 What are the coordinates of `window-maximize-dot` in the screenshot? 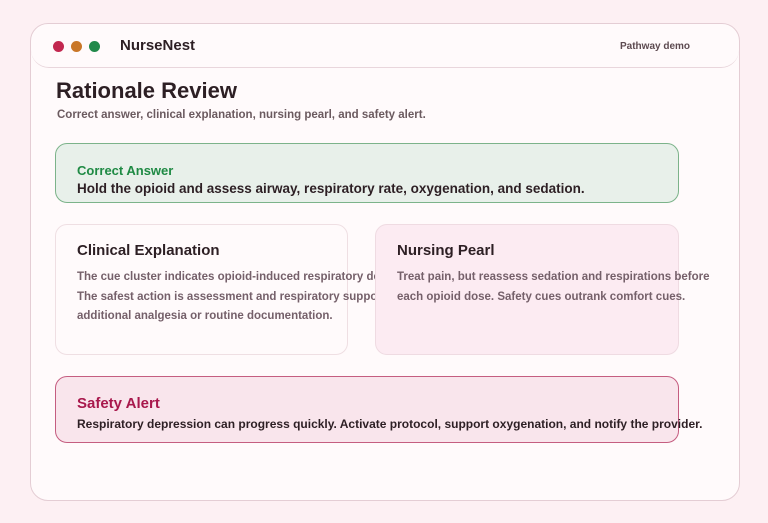 It's located at (94, 46).